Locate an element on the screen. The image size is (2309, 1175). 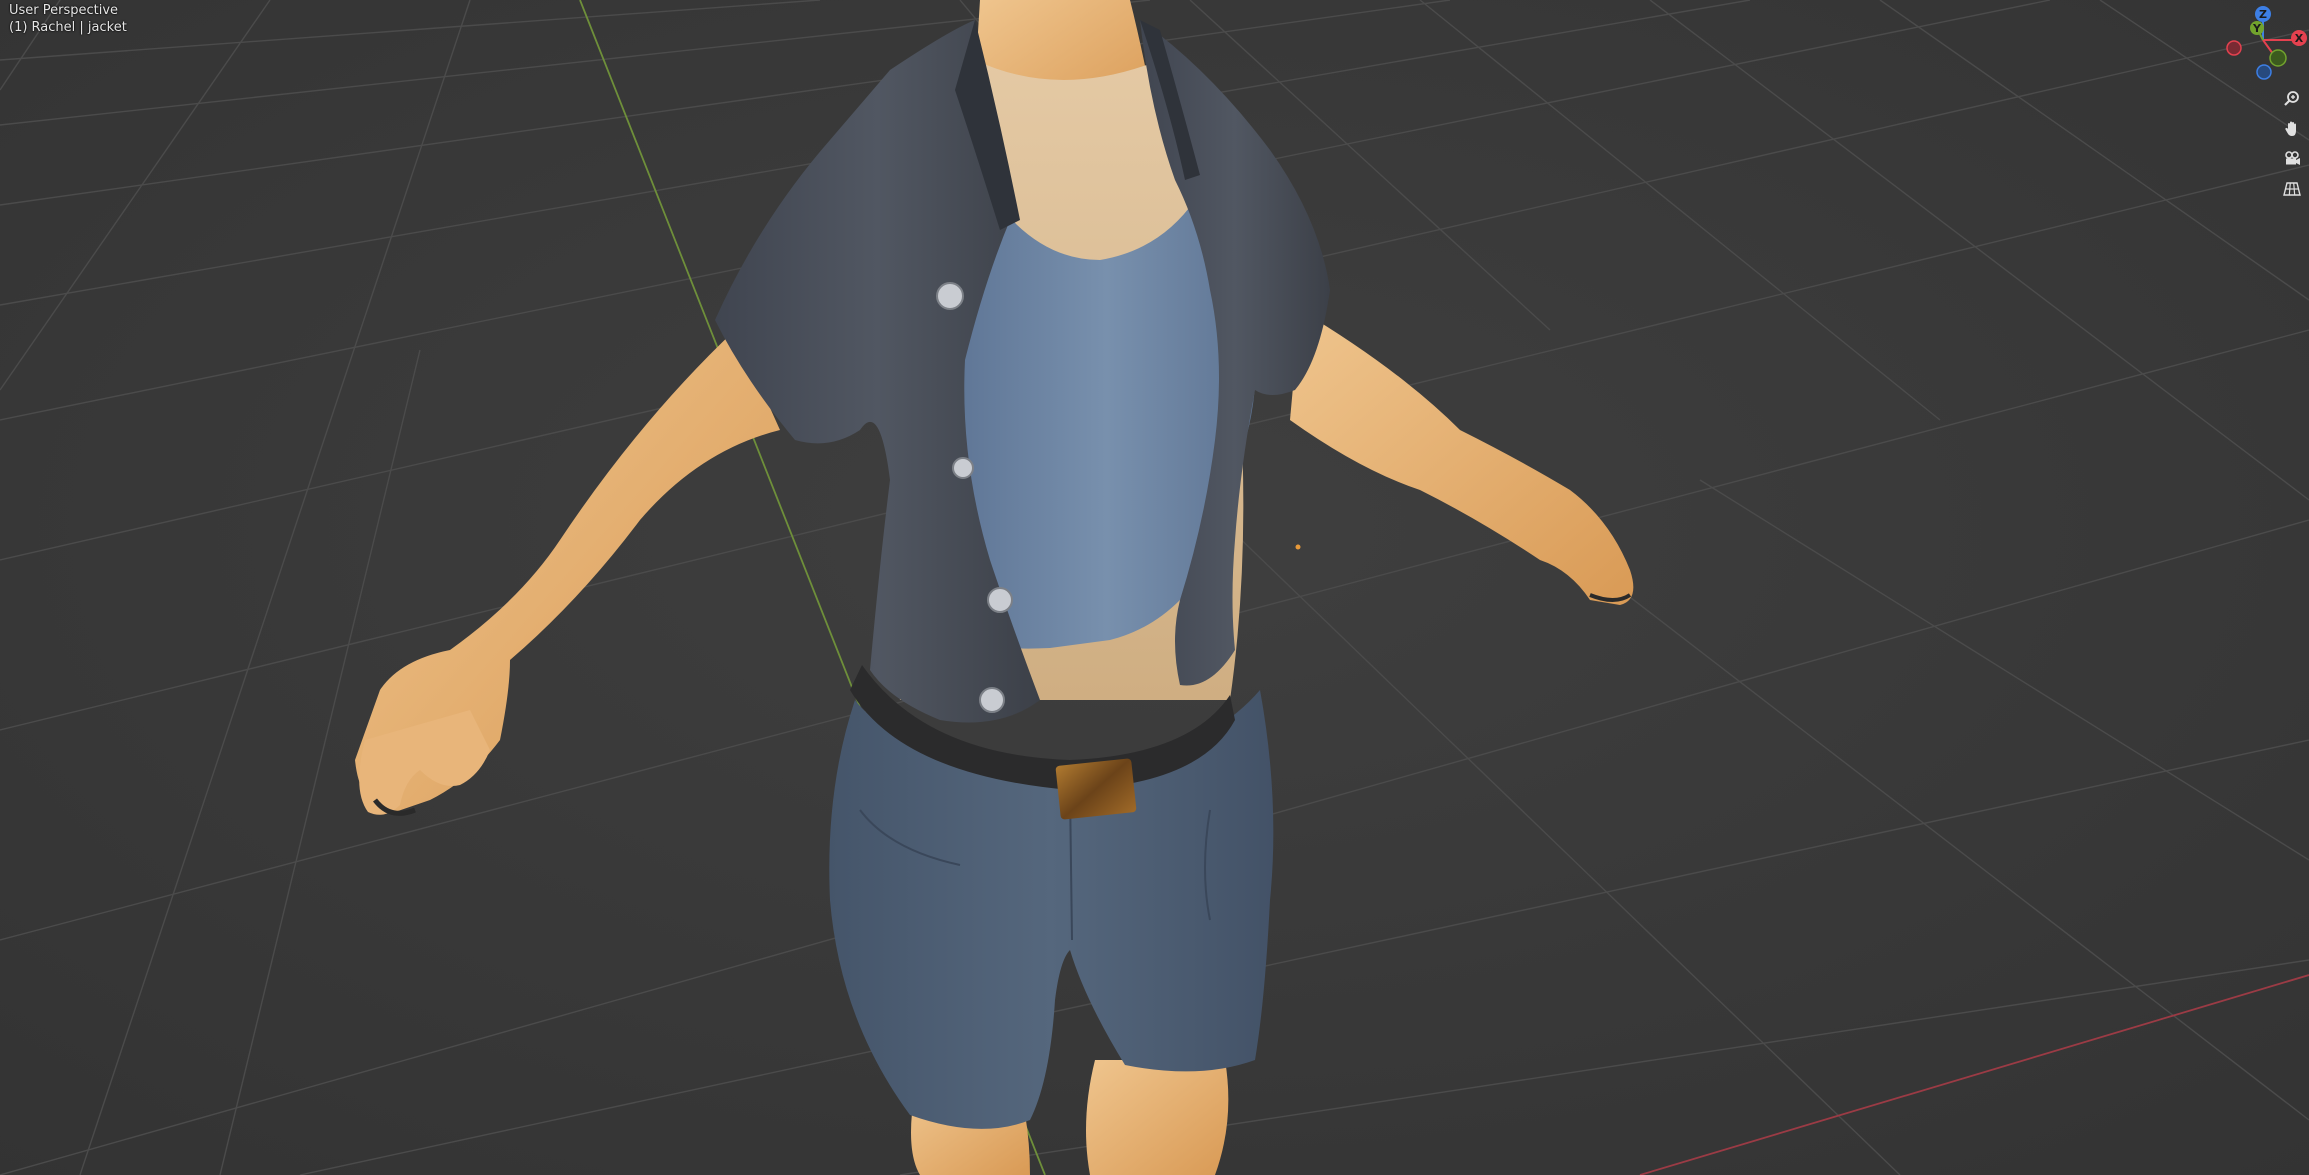
grid-icon is located at coordinates (2292, 189).